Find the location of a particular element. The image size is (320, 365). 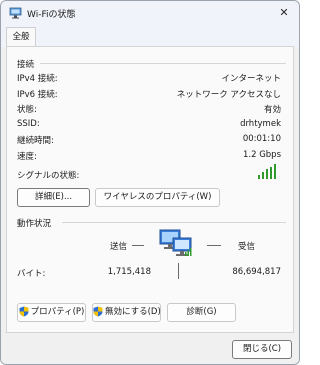

sent-label: 送信 is located at coordinates (119, 247).